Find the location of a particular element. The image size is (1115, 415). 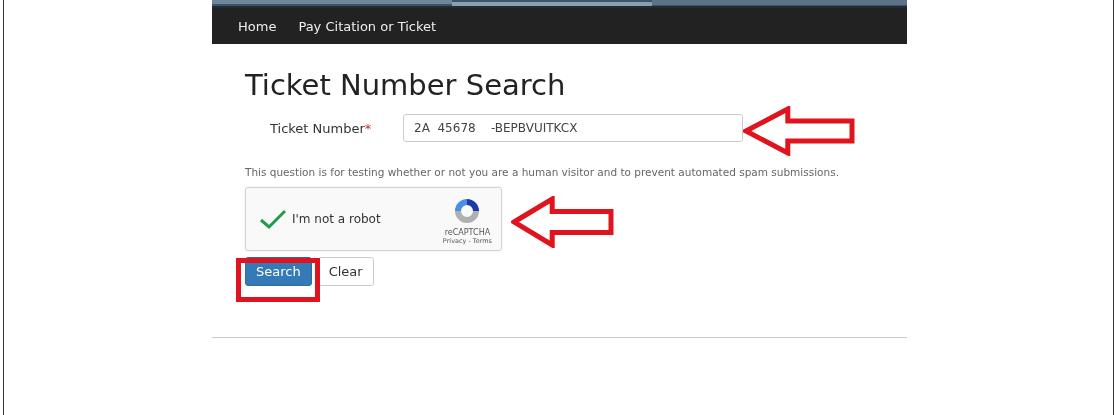

ticket-number-field: 2A 45678 -BEPBVUITKCX is located at coordinates (573, 128).